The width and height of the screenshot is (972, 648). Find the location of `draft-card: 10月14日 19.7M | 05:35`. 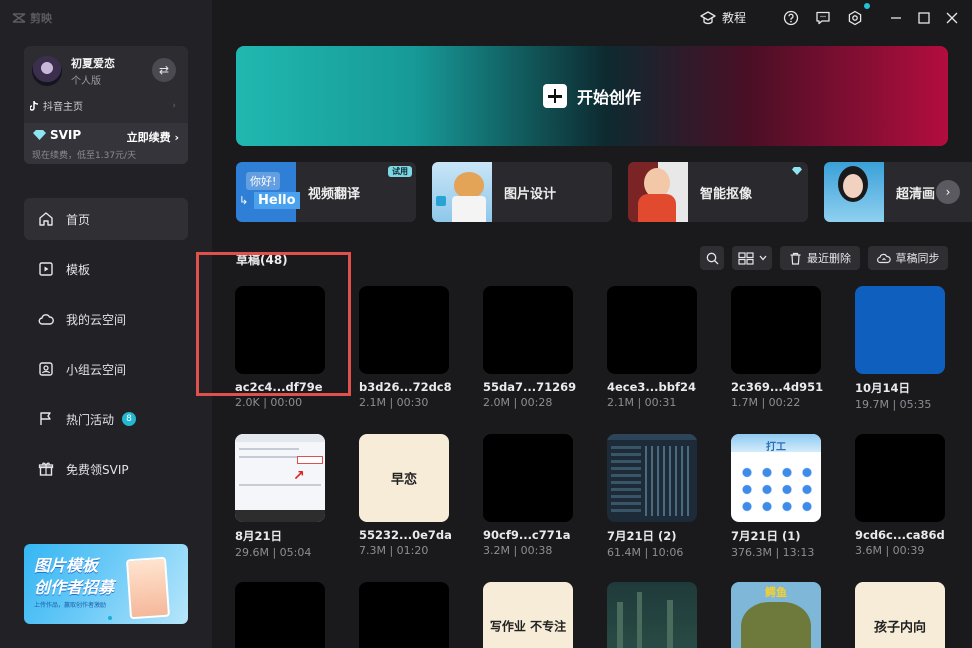

draft-card: 10月14日 19.7M | 05:35 is located at coordinates (900, 348).